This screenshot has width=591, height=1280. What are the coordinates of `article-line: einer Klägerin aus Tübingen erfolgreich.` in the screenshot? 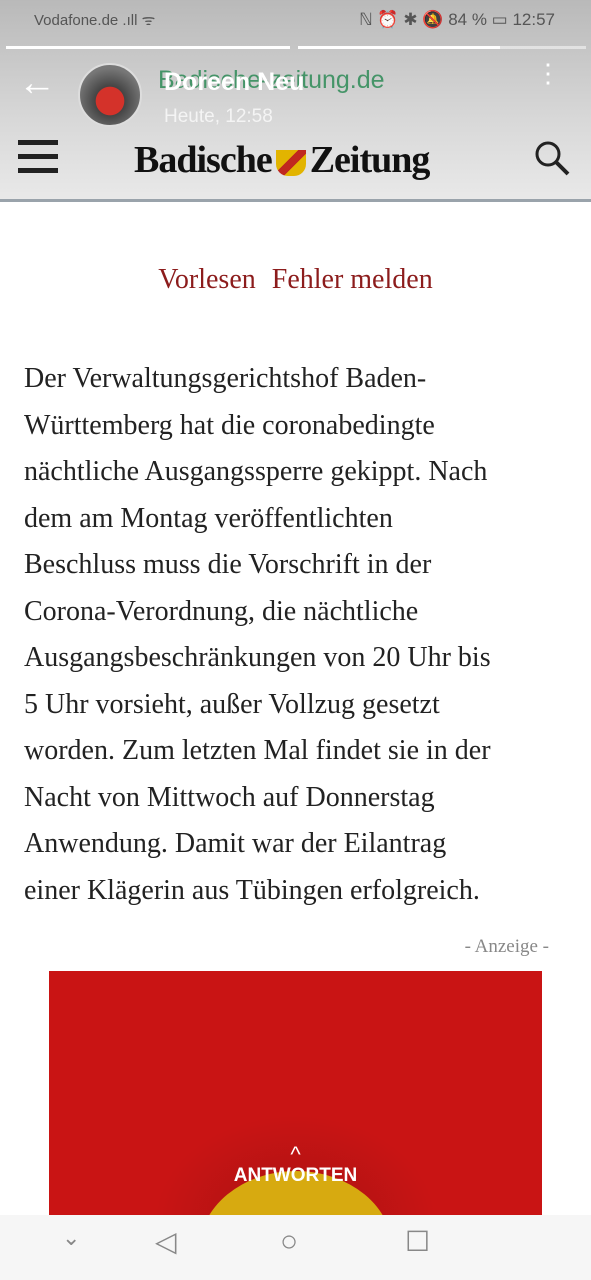 It's located at (252, 890).